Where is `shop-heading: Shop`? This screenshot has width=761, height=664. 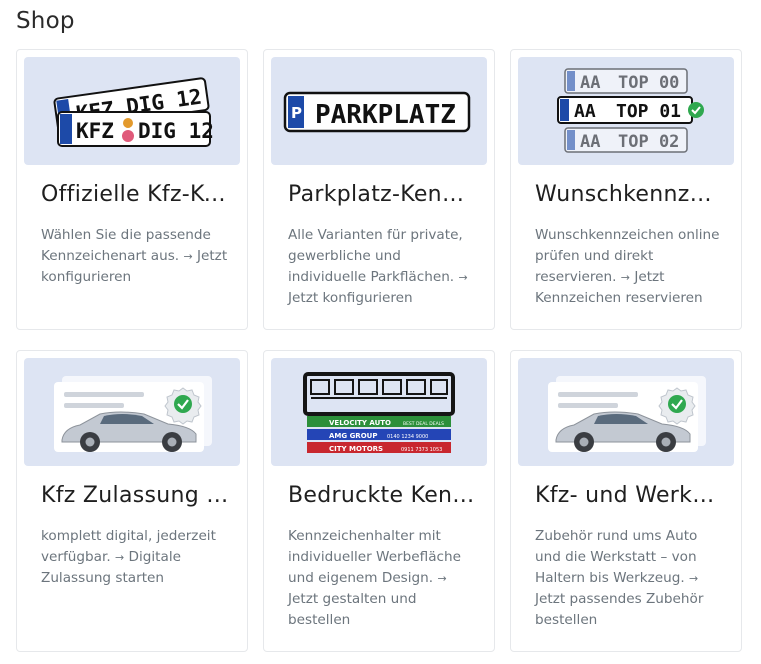
shop-heading: Shop is located at coordinates (45, 21).